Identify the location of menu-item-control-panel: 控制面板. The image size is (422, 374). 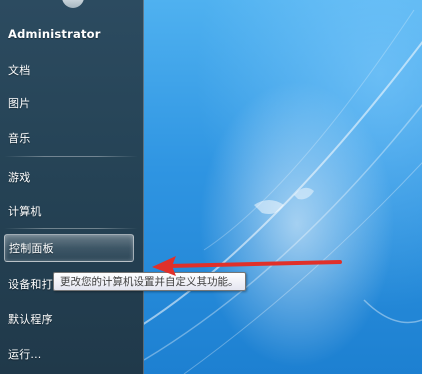
(69, 248).